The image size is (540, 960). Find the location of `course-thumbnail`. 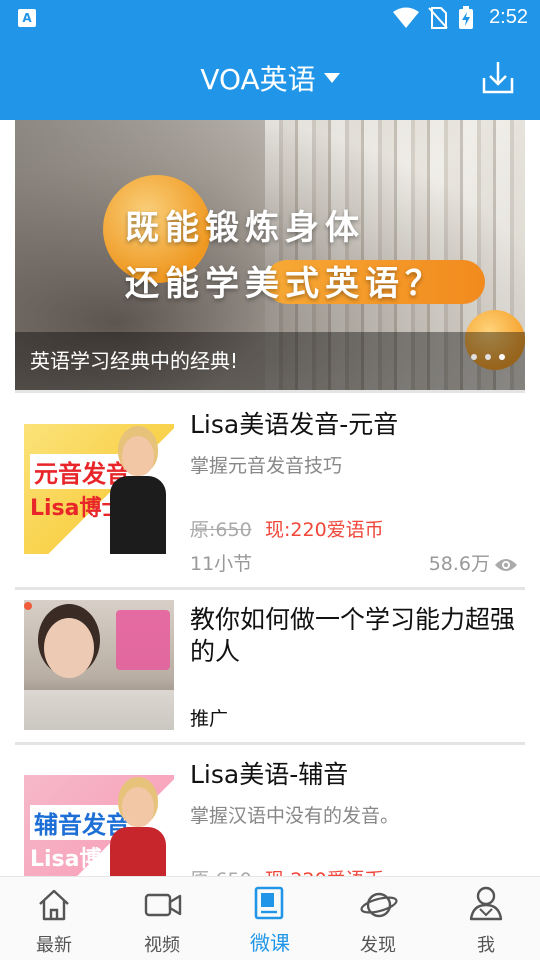

course-thumbnail is located at coordinates (99, 665).